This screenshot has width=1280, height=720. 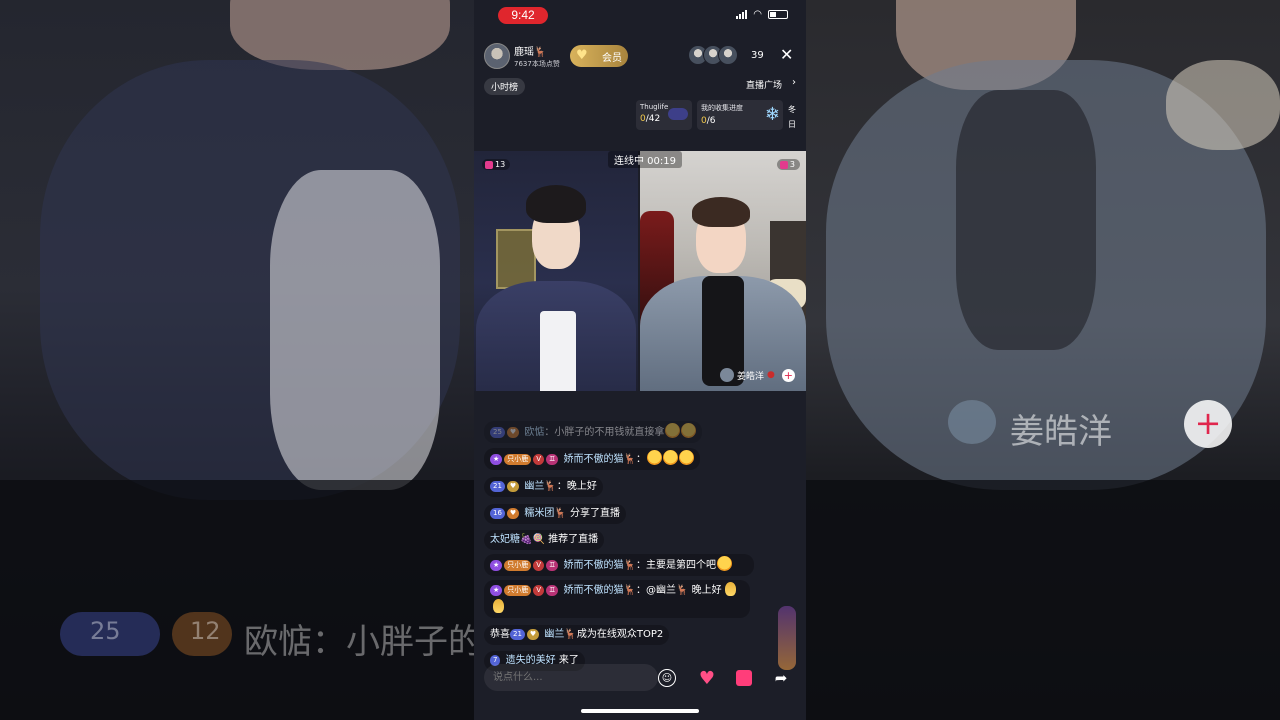 What do you see at coordinates (788, 375) in the screenshot?
I see `follow-plus-icon: +` at bounding box center [788, 375].